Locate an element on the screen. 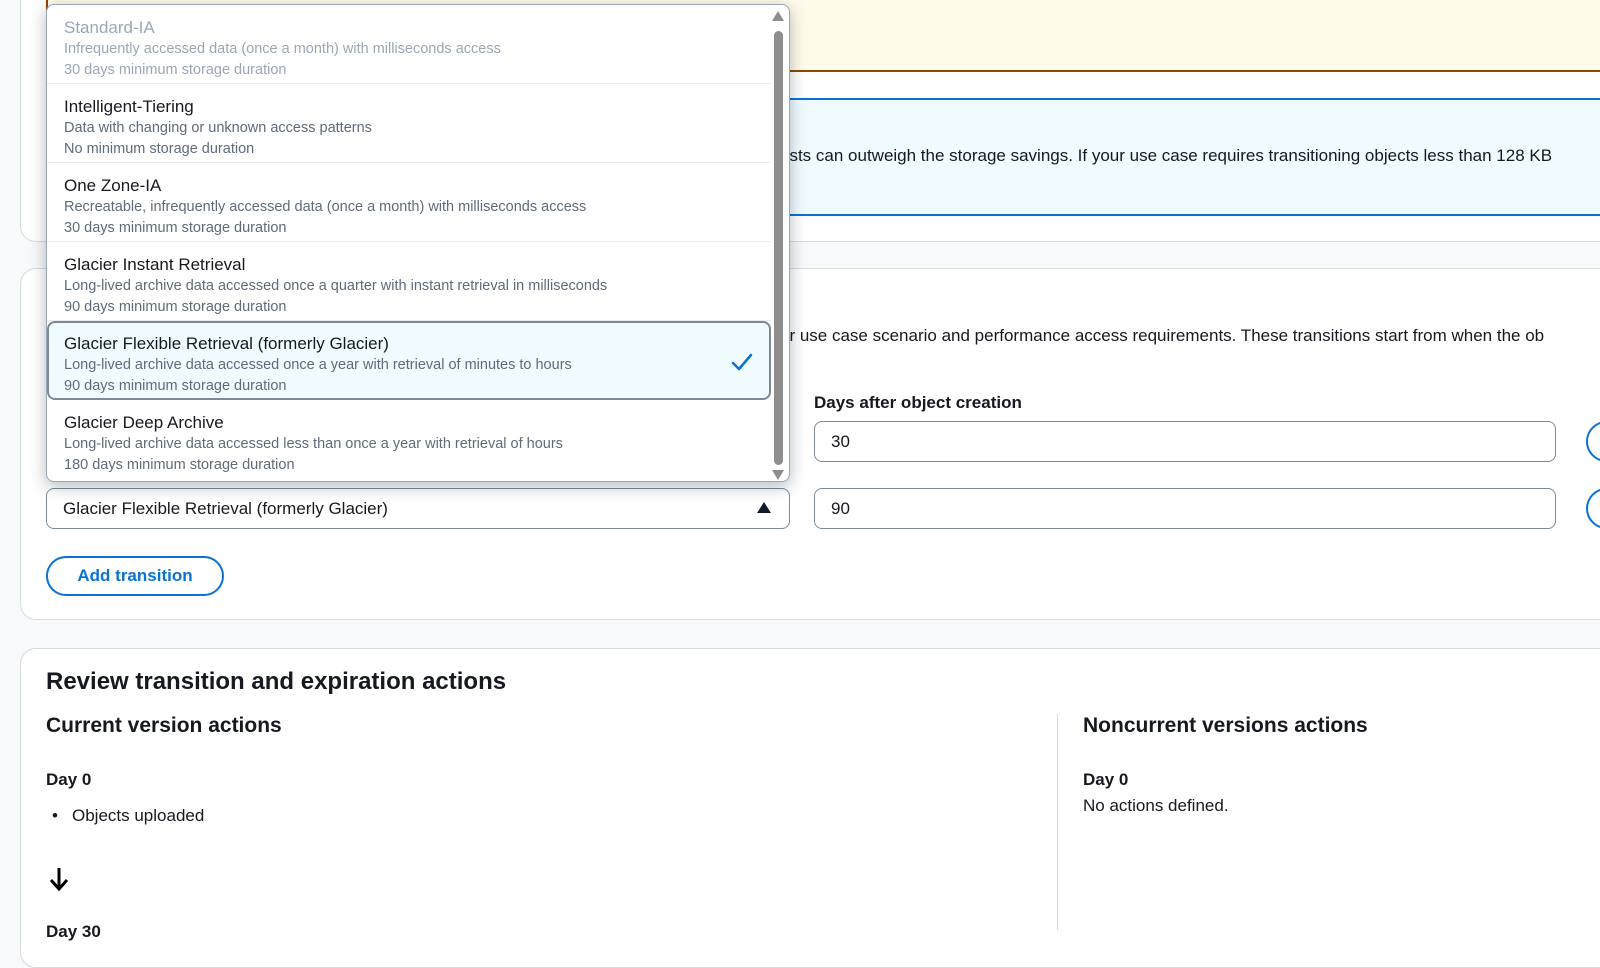 This screenshot has width=1600, height=968. dropdown-scrollbar is located at coordinates (778, 243).